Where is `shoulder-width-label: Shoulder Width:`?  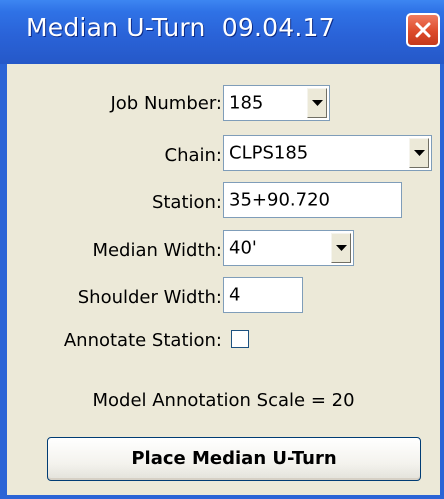
shoulder-width-label: Shoulder Width: is located at coordinates (149, 297).